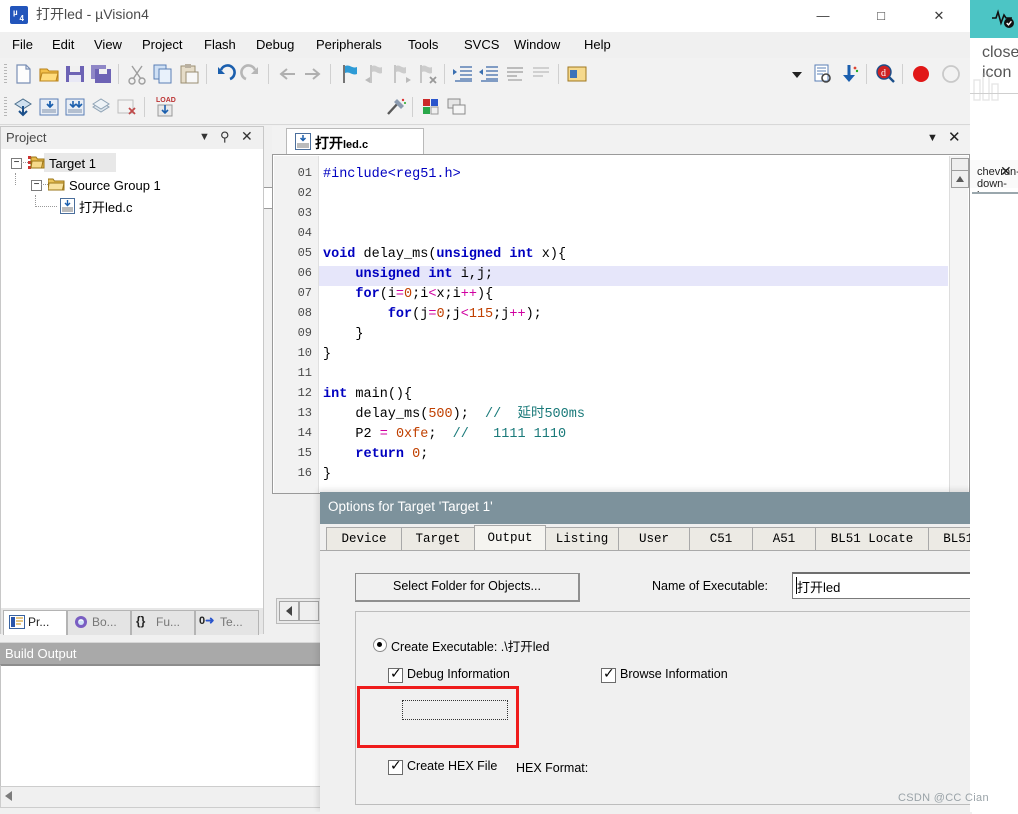 The height and width of the screenshot is (814, 1018). Describe the element at coordinates (225, 74) in the screenshot. I see `undo-icon` at that location.